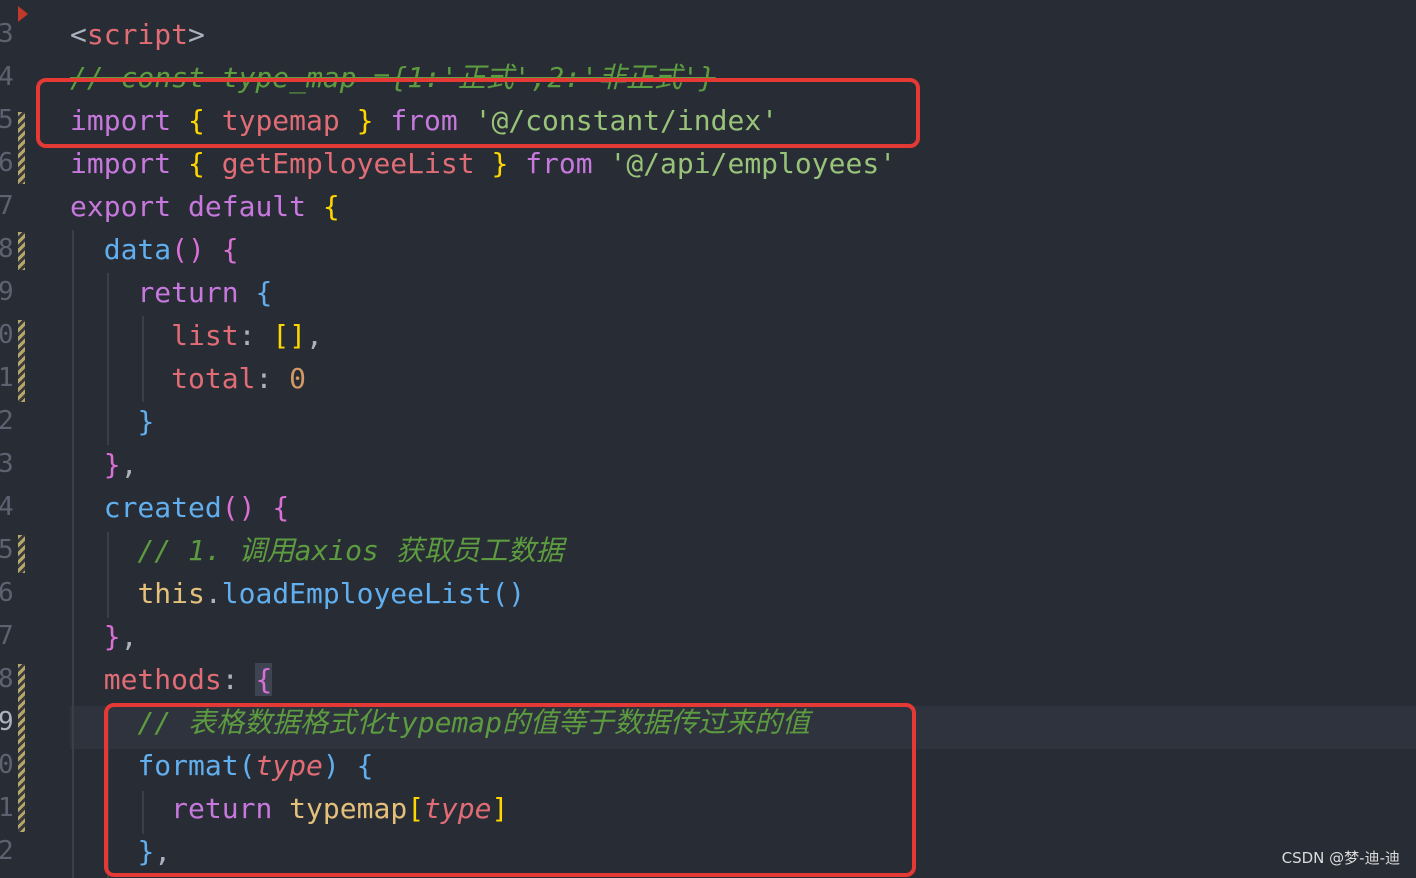  I want to click on highlight-box-format-method, so click(510, 790).